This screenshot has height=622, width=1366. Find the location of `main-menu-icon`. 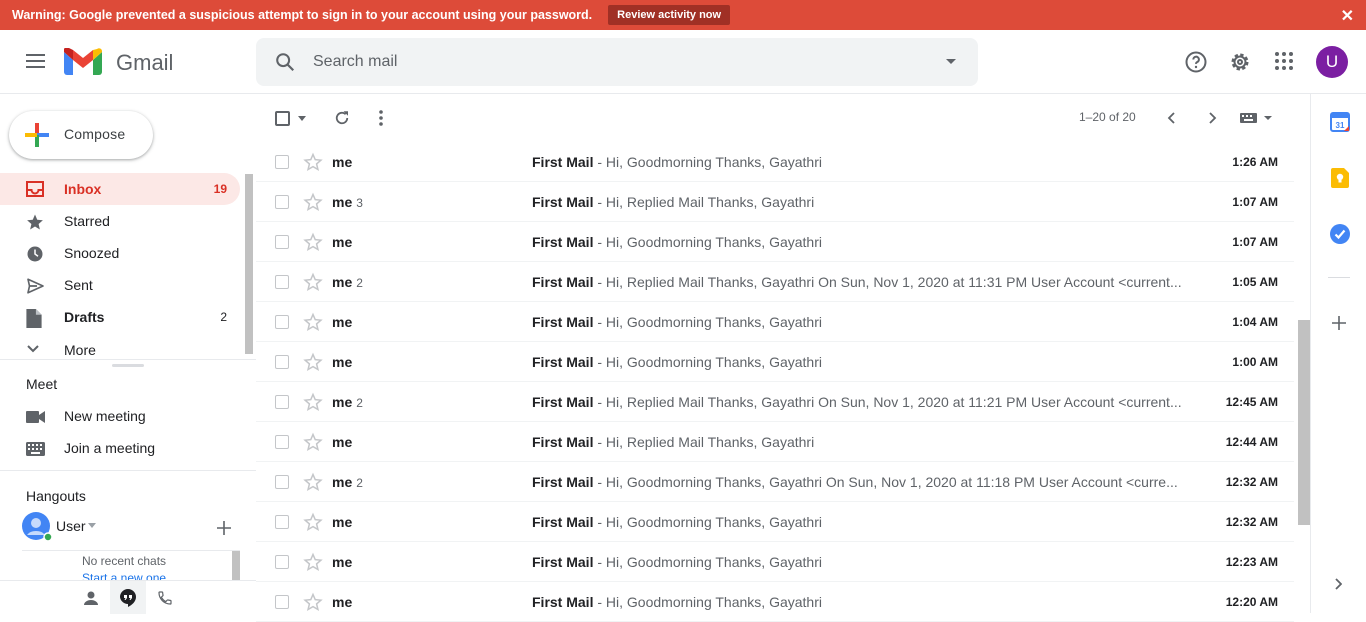

main-menu-icon is located at coordinates (35, 61).